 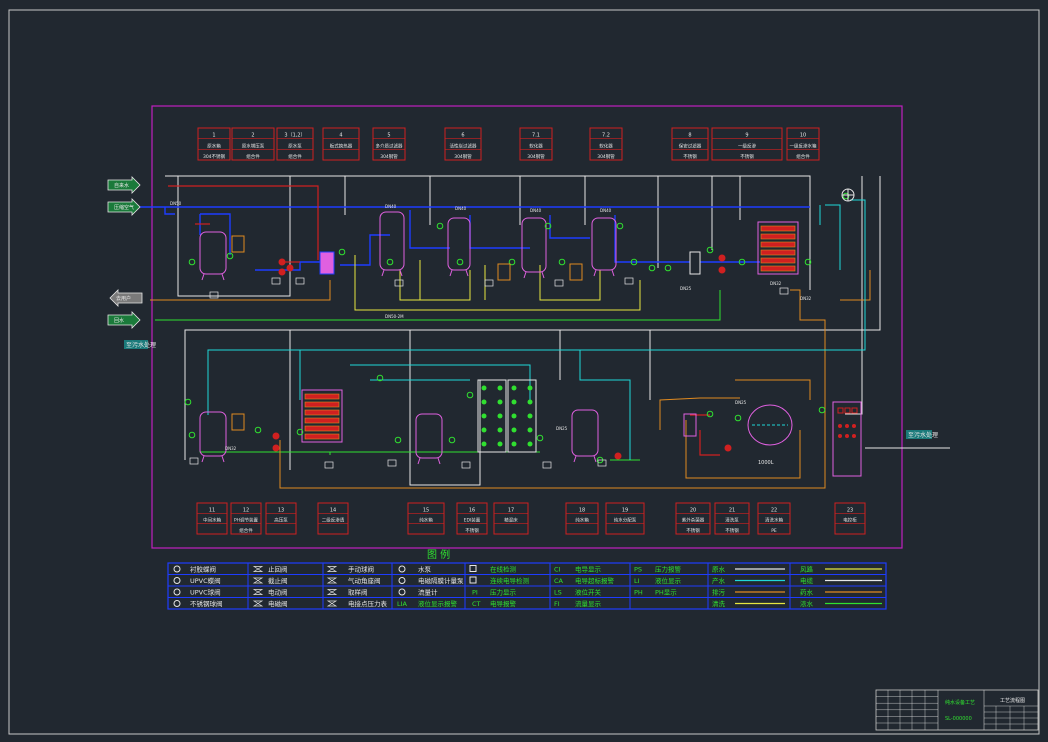 What do you see at coordinates (429, 436) in the screenshot?
I see `pure-water-tank-1-body` at bounding box center [429, 436].